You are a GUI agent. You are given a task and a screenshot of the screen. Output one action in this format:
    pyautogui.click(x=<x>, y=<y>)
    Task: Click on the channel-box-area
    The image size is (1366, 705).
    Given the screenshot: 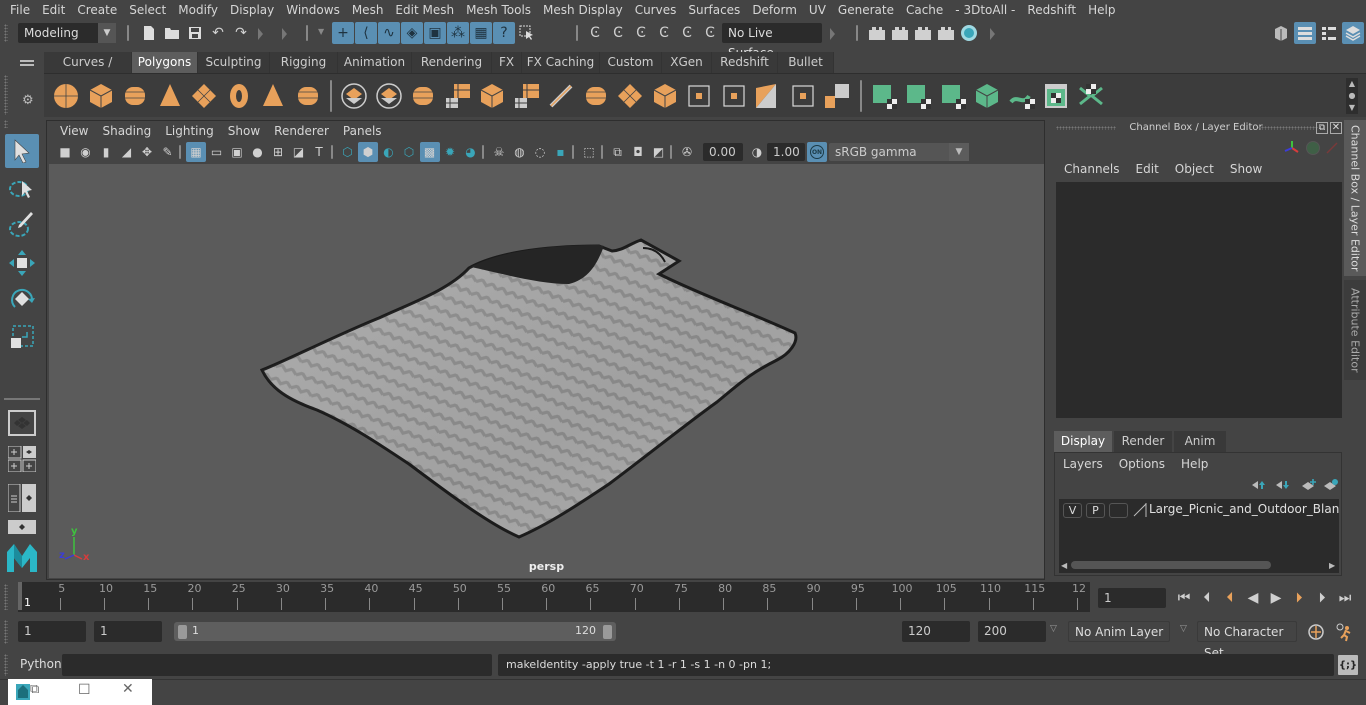 What is the action you would take?
    pyautogui.click(x=1199, y=300)
    